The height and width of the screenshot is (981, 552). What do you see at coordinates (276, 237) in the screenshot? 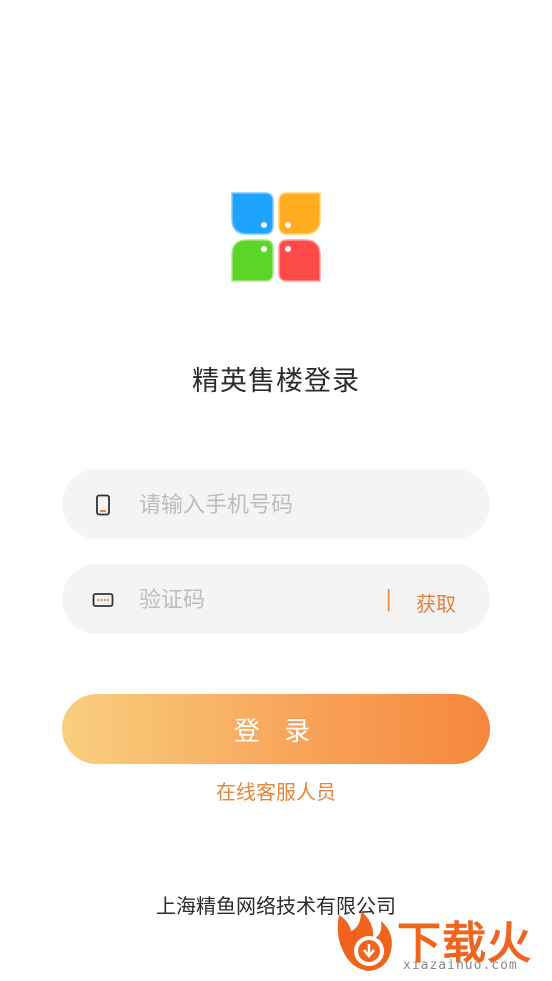
I see `app-logo-icon` at bounding box center [276, 237].